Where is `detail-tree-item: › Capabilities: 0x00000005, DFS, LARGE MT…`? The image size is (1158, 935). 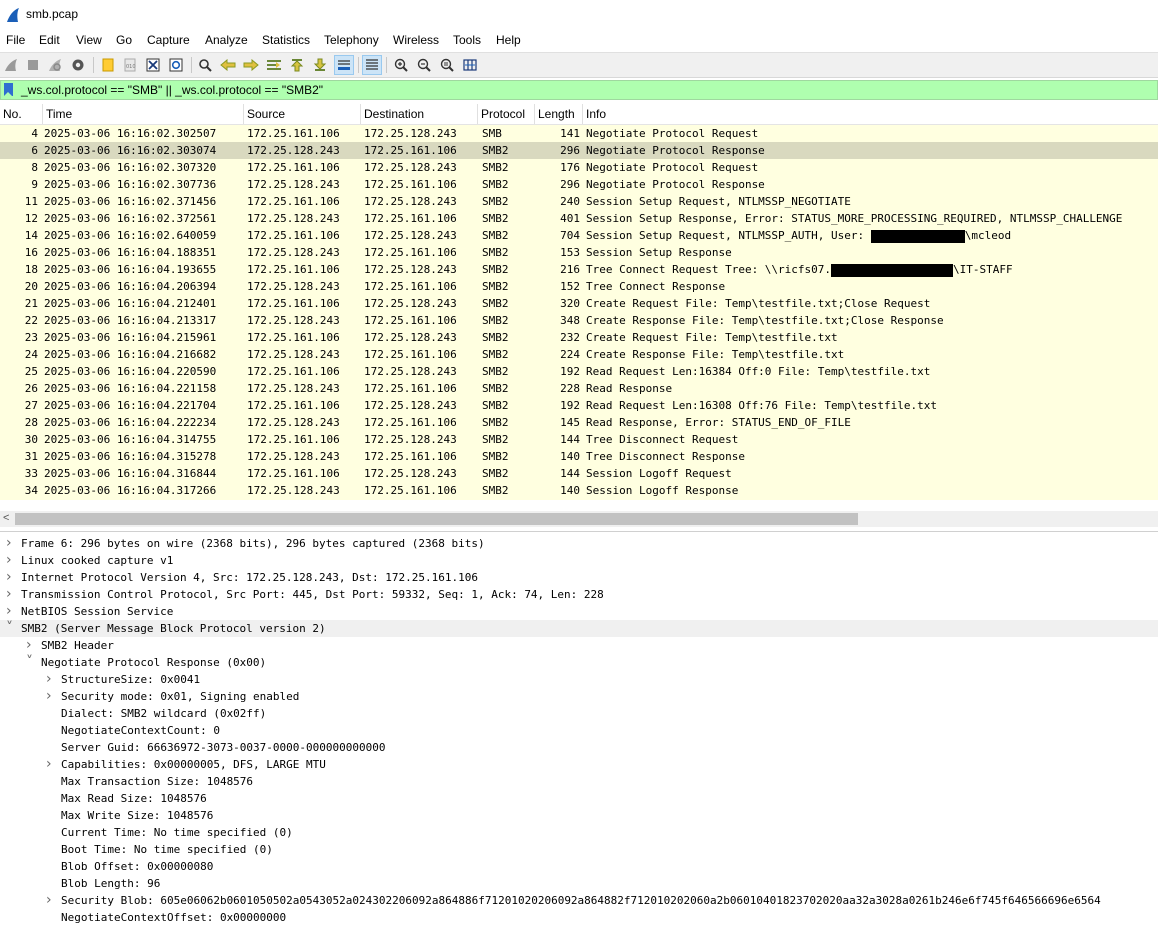
detail-tree-item: › Capabilities: 0x00000005, DFS, LARGE MT… is located at coordinates (579, 764).